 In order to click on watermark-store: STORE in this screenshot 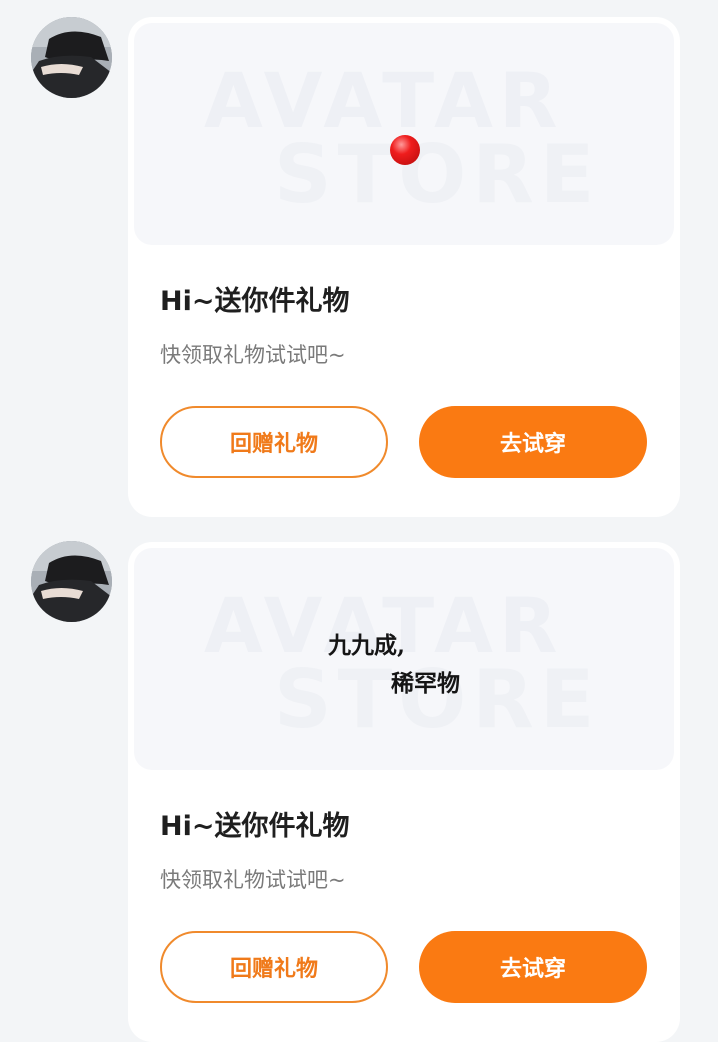, I will do `click(437, 174)`.